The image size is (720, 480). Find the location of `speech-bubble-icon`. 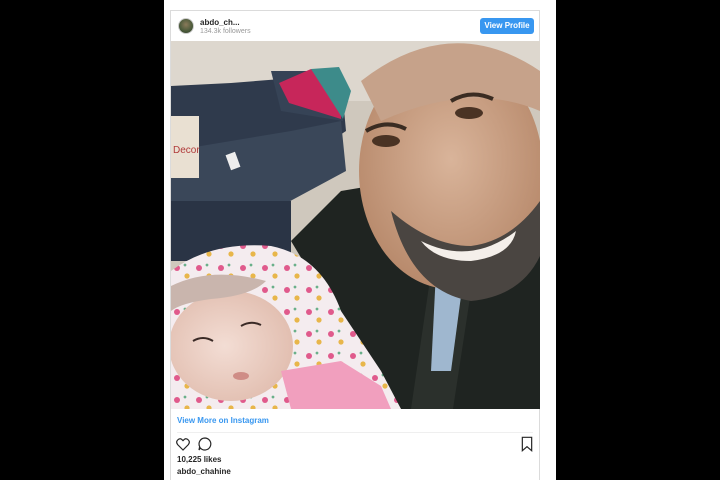

speech-bubble-icon is located at coordinates (205, 446).